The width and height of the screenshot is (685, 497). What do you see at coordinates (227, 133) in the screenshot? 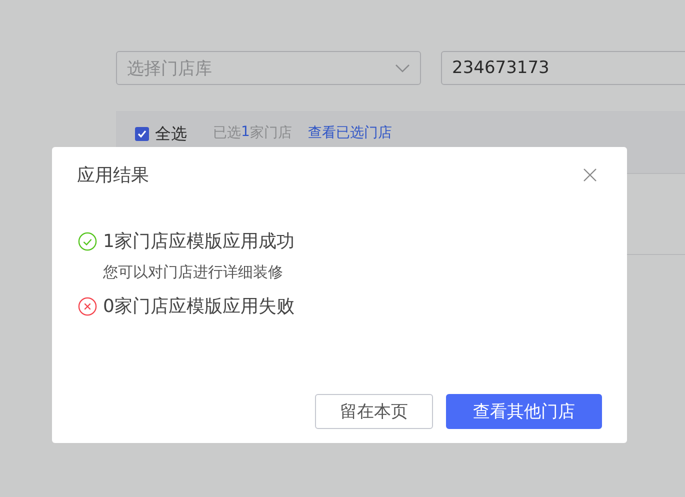
I see `selected-prefix: 已选` at bounding box center [227, 133].